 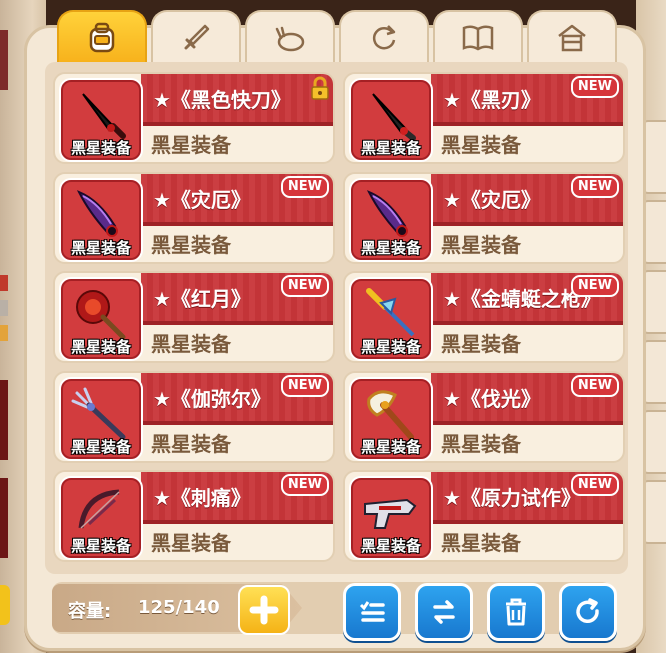 I want to click on item-name: ★《伽弥尔》, so click(x=212, y=398).